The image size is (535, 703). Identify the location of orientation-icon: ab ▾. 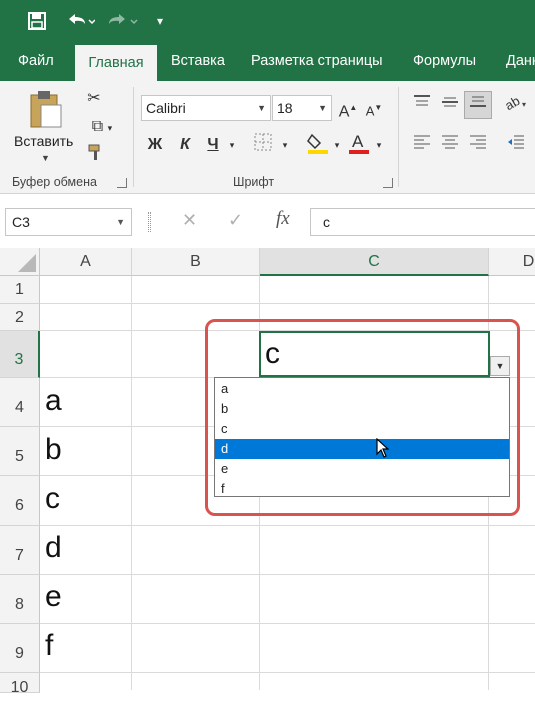
(517, 107).